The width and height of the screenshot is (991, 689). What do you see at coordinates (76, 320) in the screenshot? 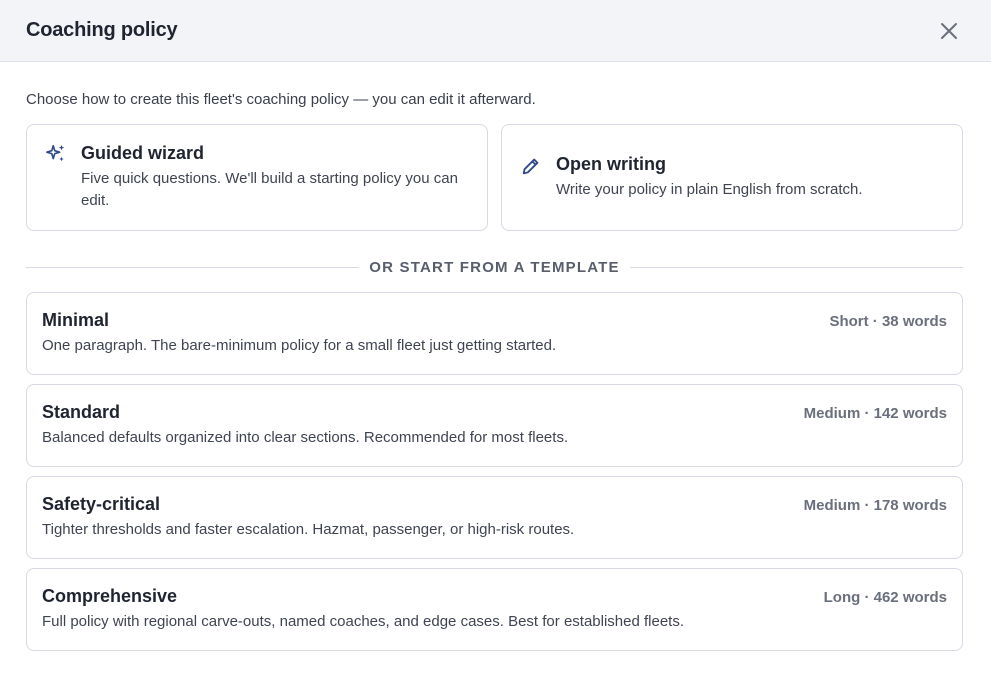
I see `template-name: Minimal` at bounding box center [76, 320].